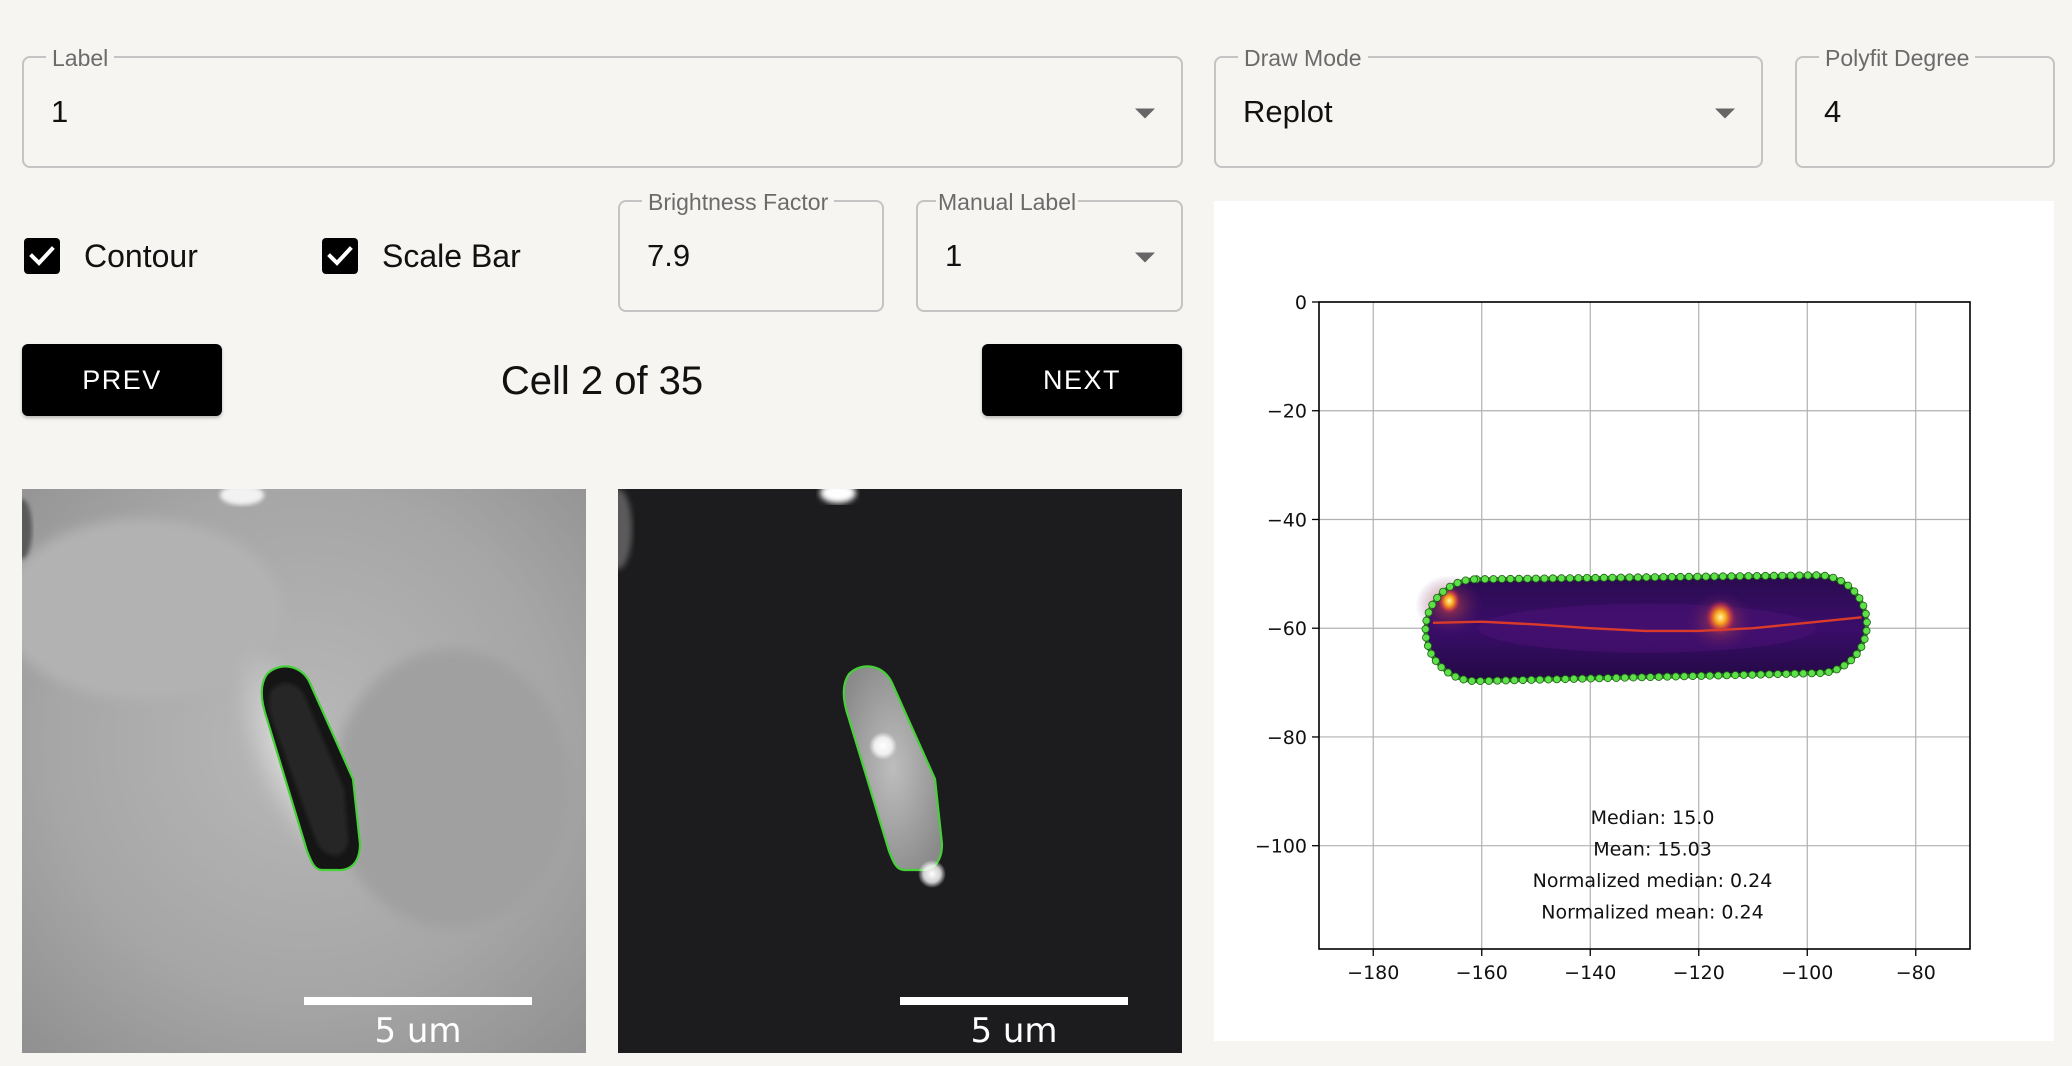 This screenshot has height=1066, width=2072. I want to click on label-value: 1, so click(60, 111).